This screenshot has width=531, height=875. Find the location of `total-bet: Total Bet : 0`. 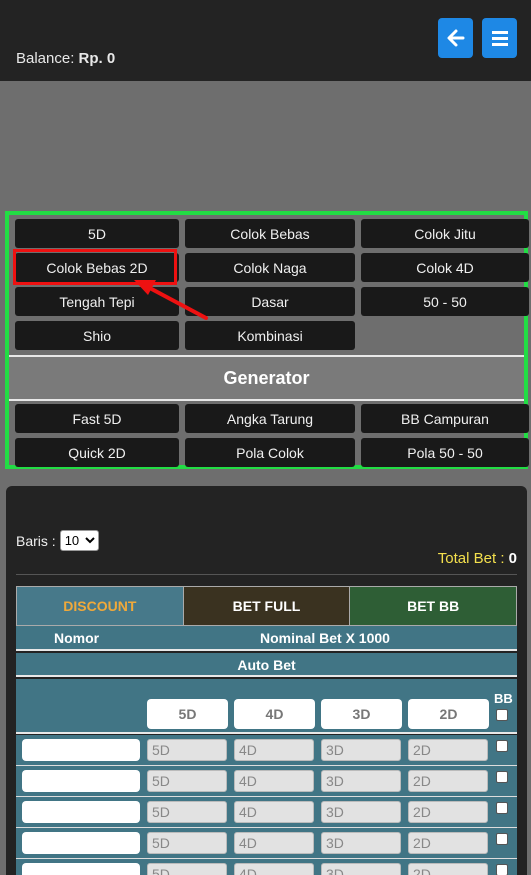

total-bet: Total Bet : 0 is located at coordinates (477, 558).